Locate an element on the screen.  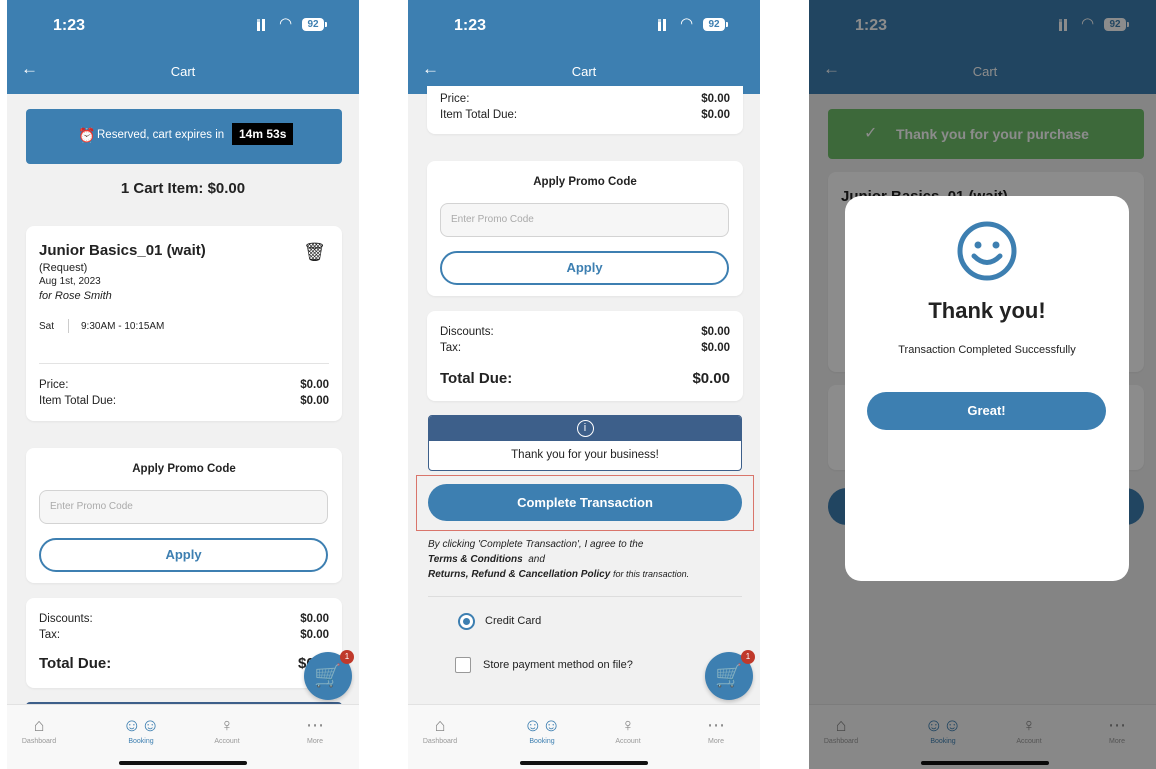
policy-link: Returns, Refund & Cancellation Policy is located at coordinates (519, 574).